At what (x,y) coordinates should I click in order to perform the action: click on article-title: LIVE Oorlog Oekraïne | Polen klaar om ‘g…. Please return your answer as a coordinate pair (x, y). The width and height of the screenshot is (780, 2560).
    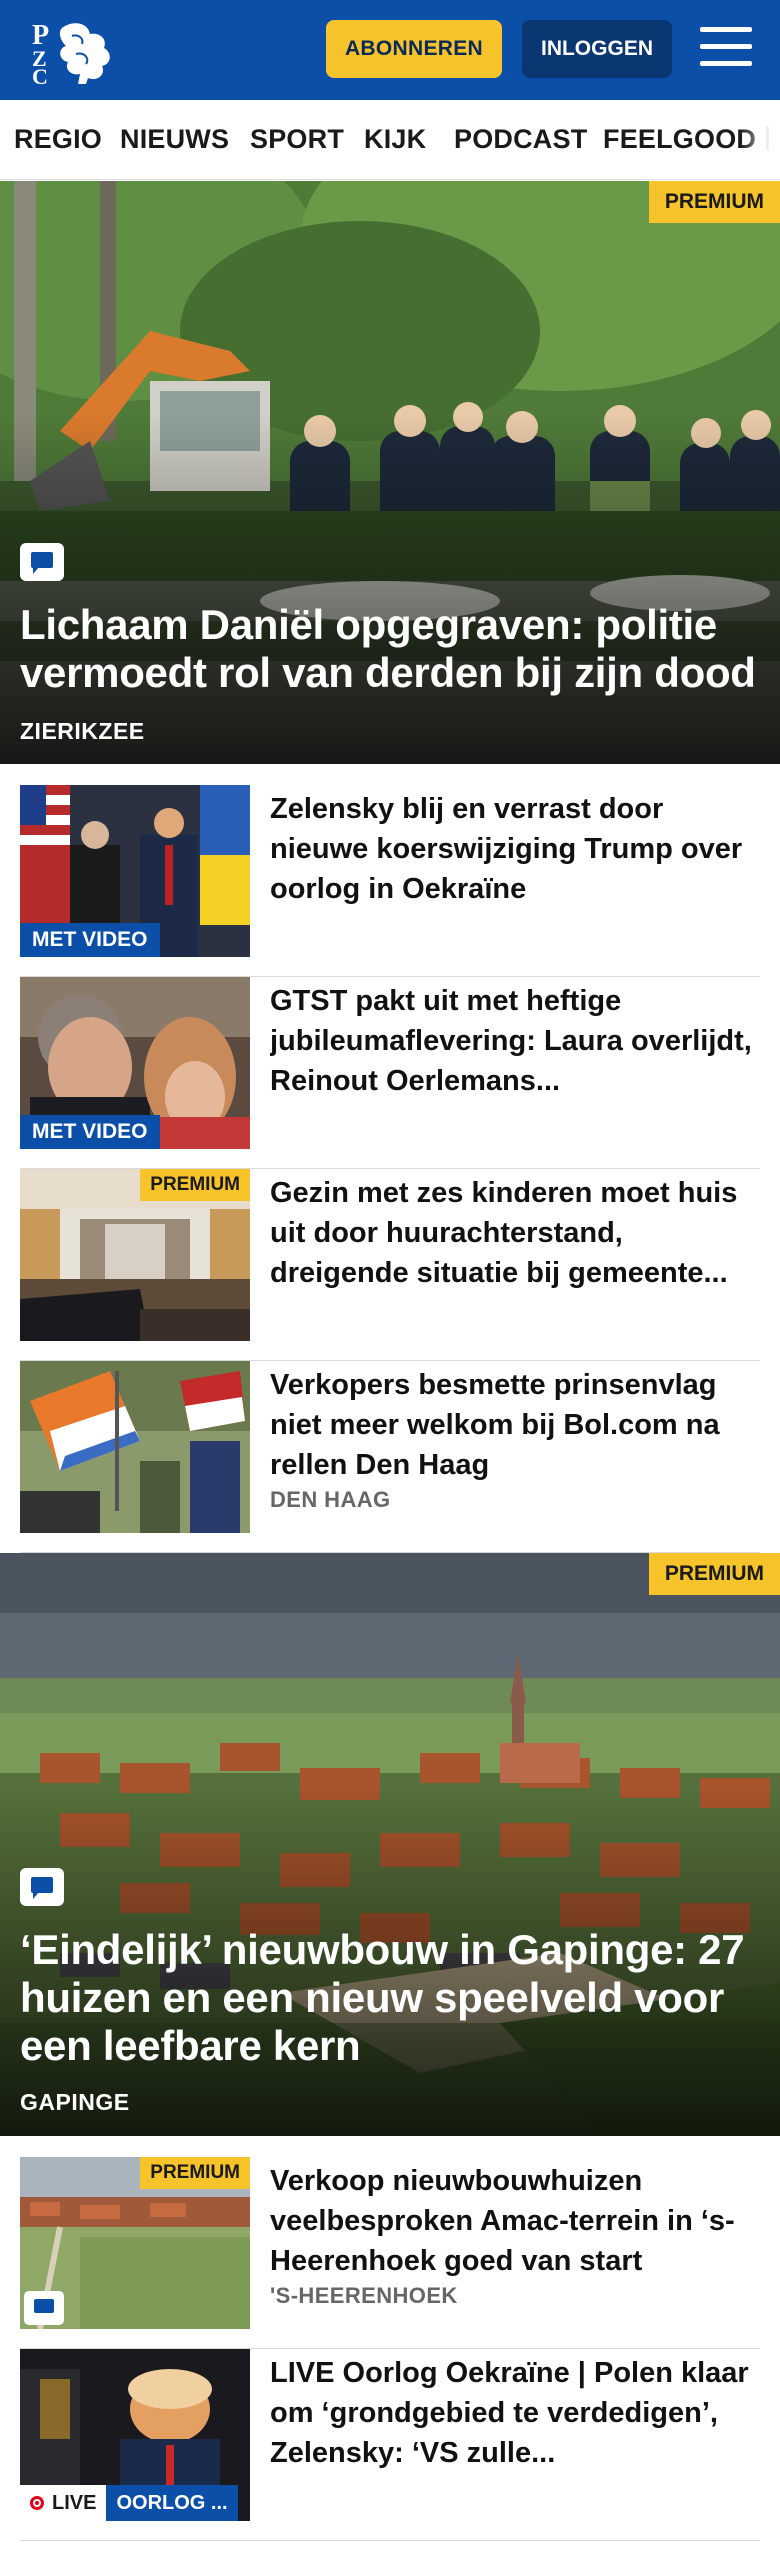
    Looking at the image, I should click on (515, 2413).